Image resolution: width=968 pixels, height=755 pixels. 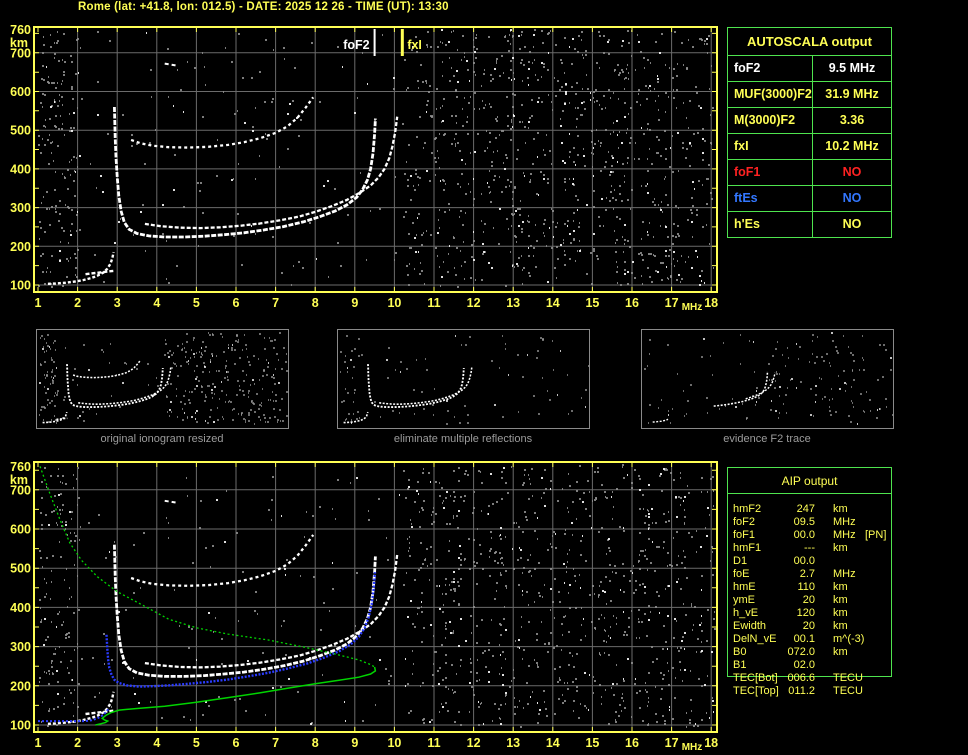 What do you see at coordinates (849, 639) in the screenshot?
I see `parameter-unit: m^(-3)` at bounding box center [849, 639].